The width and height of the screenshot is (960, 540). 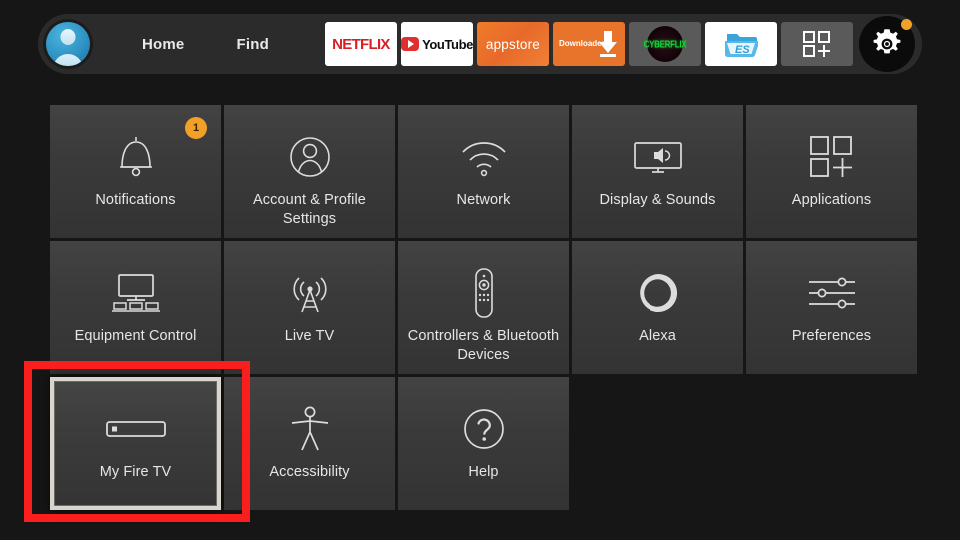 I want to click on app-netflix: NETFLIX, so click(x=360, y=44).